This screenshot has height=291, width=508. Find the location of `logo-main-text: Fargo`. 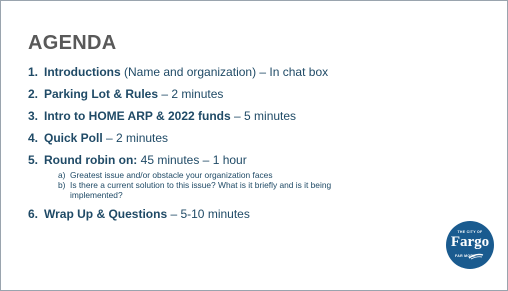

logo-main-text: Fargo is located at coordinates (470, 242).